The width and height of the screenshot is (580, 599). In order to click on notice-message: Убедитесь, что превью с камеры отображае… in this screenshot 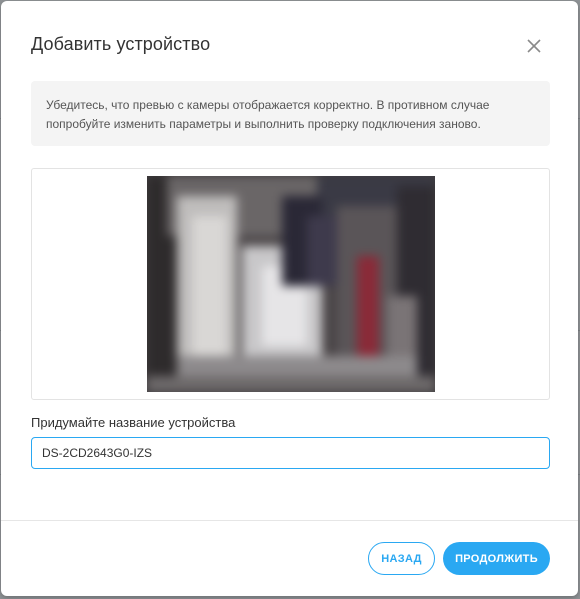, I will do `click(290, 113)`.